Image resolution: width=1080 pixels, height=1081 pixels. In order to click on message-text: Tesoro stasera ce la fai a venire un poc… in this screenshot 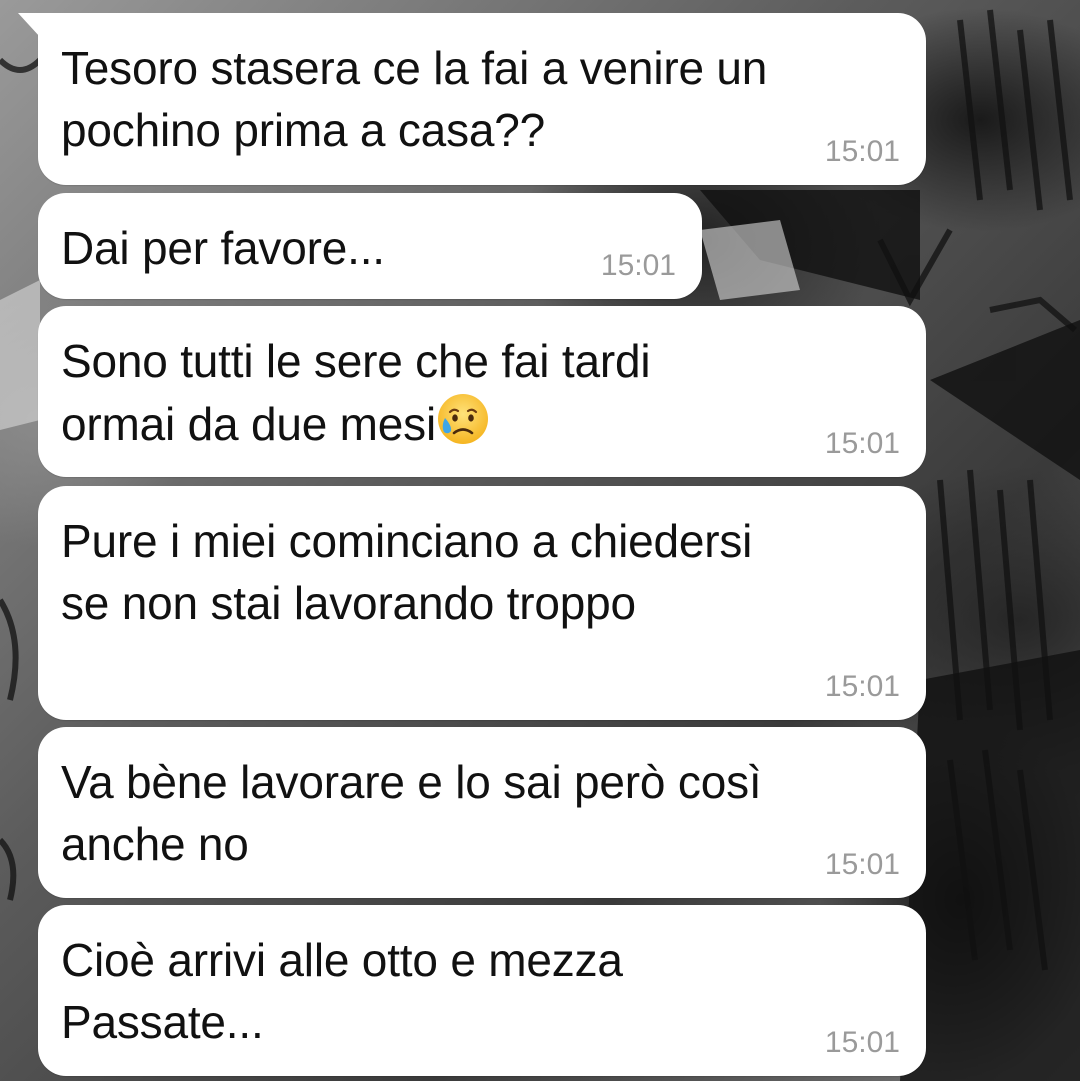, I will do `click(414, 99)`.